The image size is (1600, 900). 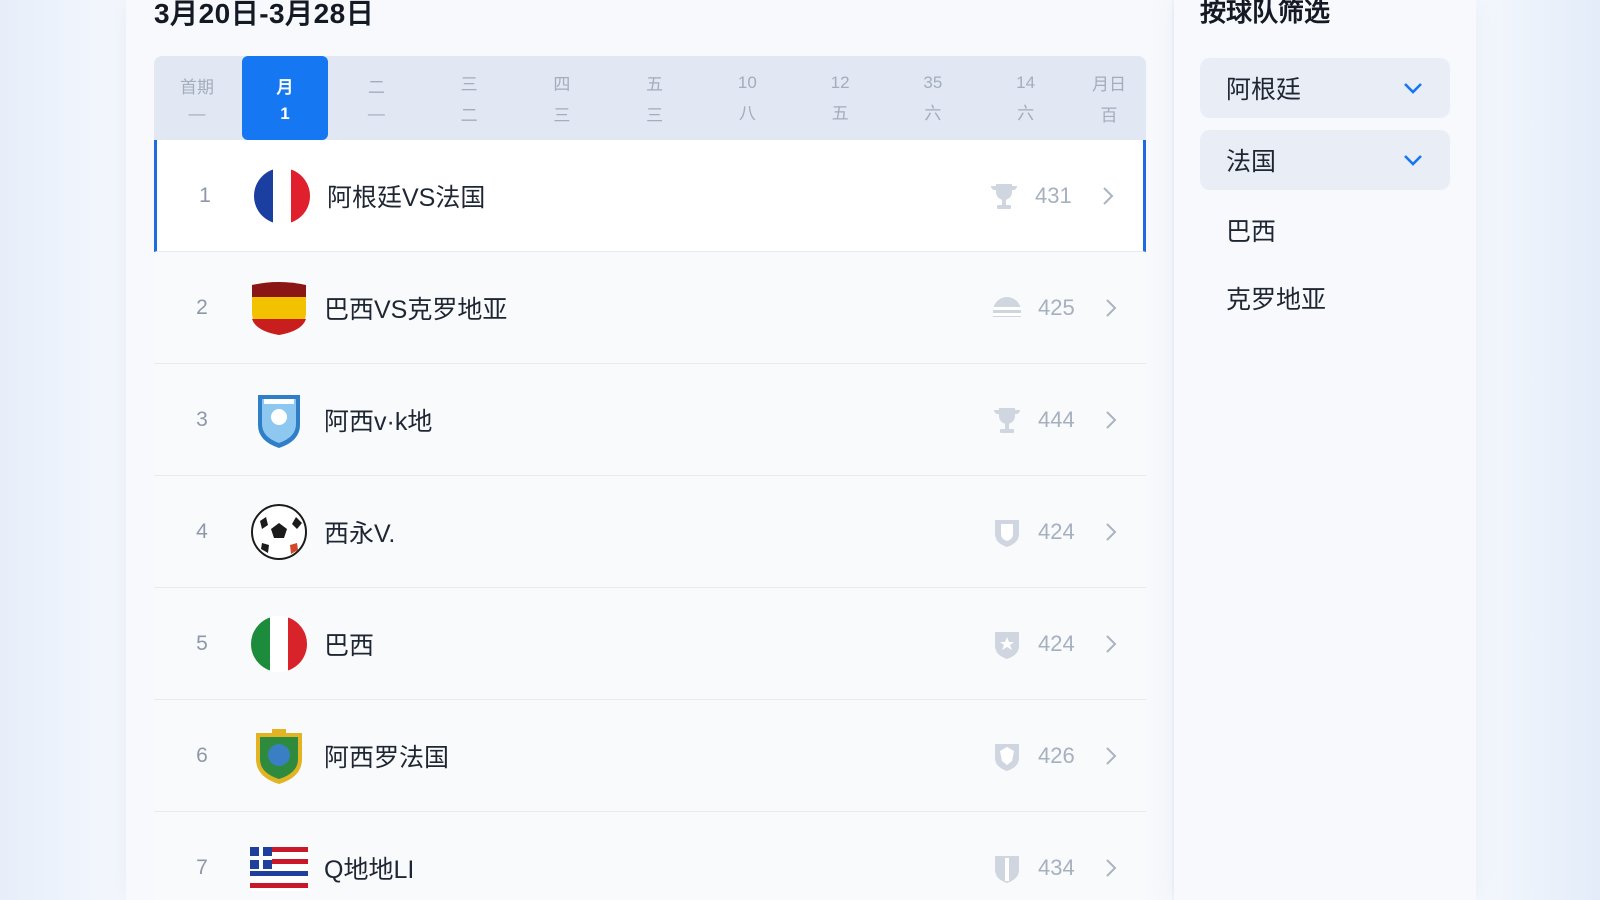 What do you see at coordinates (650, 856) in the screenshot?
I see `match-row-7: 7 Q地地LI 434` at bounding box center [650, 856].